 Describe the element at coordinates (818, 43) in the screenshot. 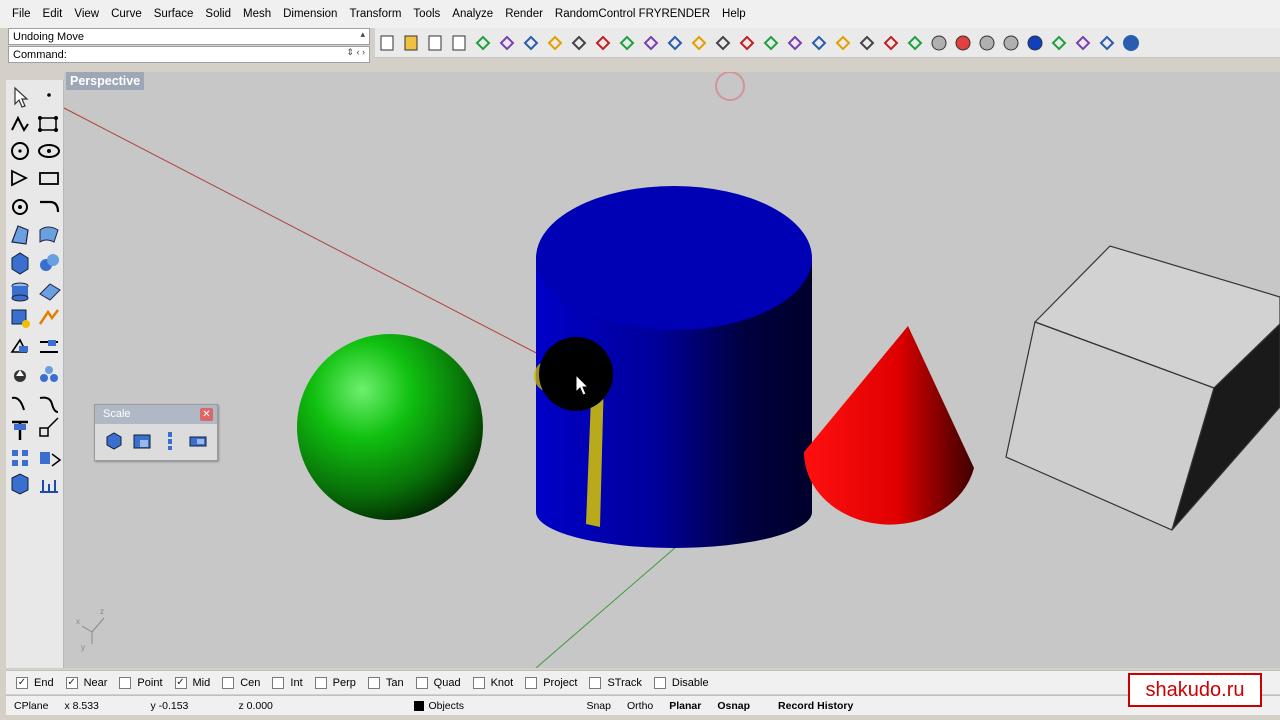

I see `eye-button` at that location.